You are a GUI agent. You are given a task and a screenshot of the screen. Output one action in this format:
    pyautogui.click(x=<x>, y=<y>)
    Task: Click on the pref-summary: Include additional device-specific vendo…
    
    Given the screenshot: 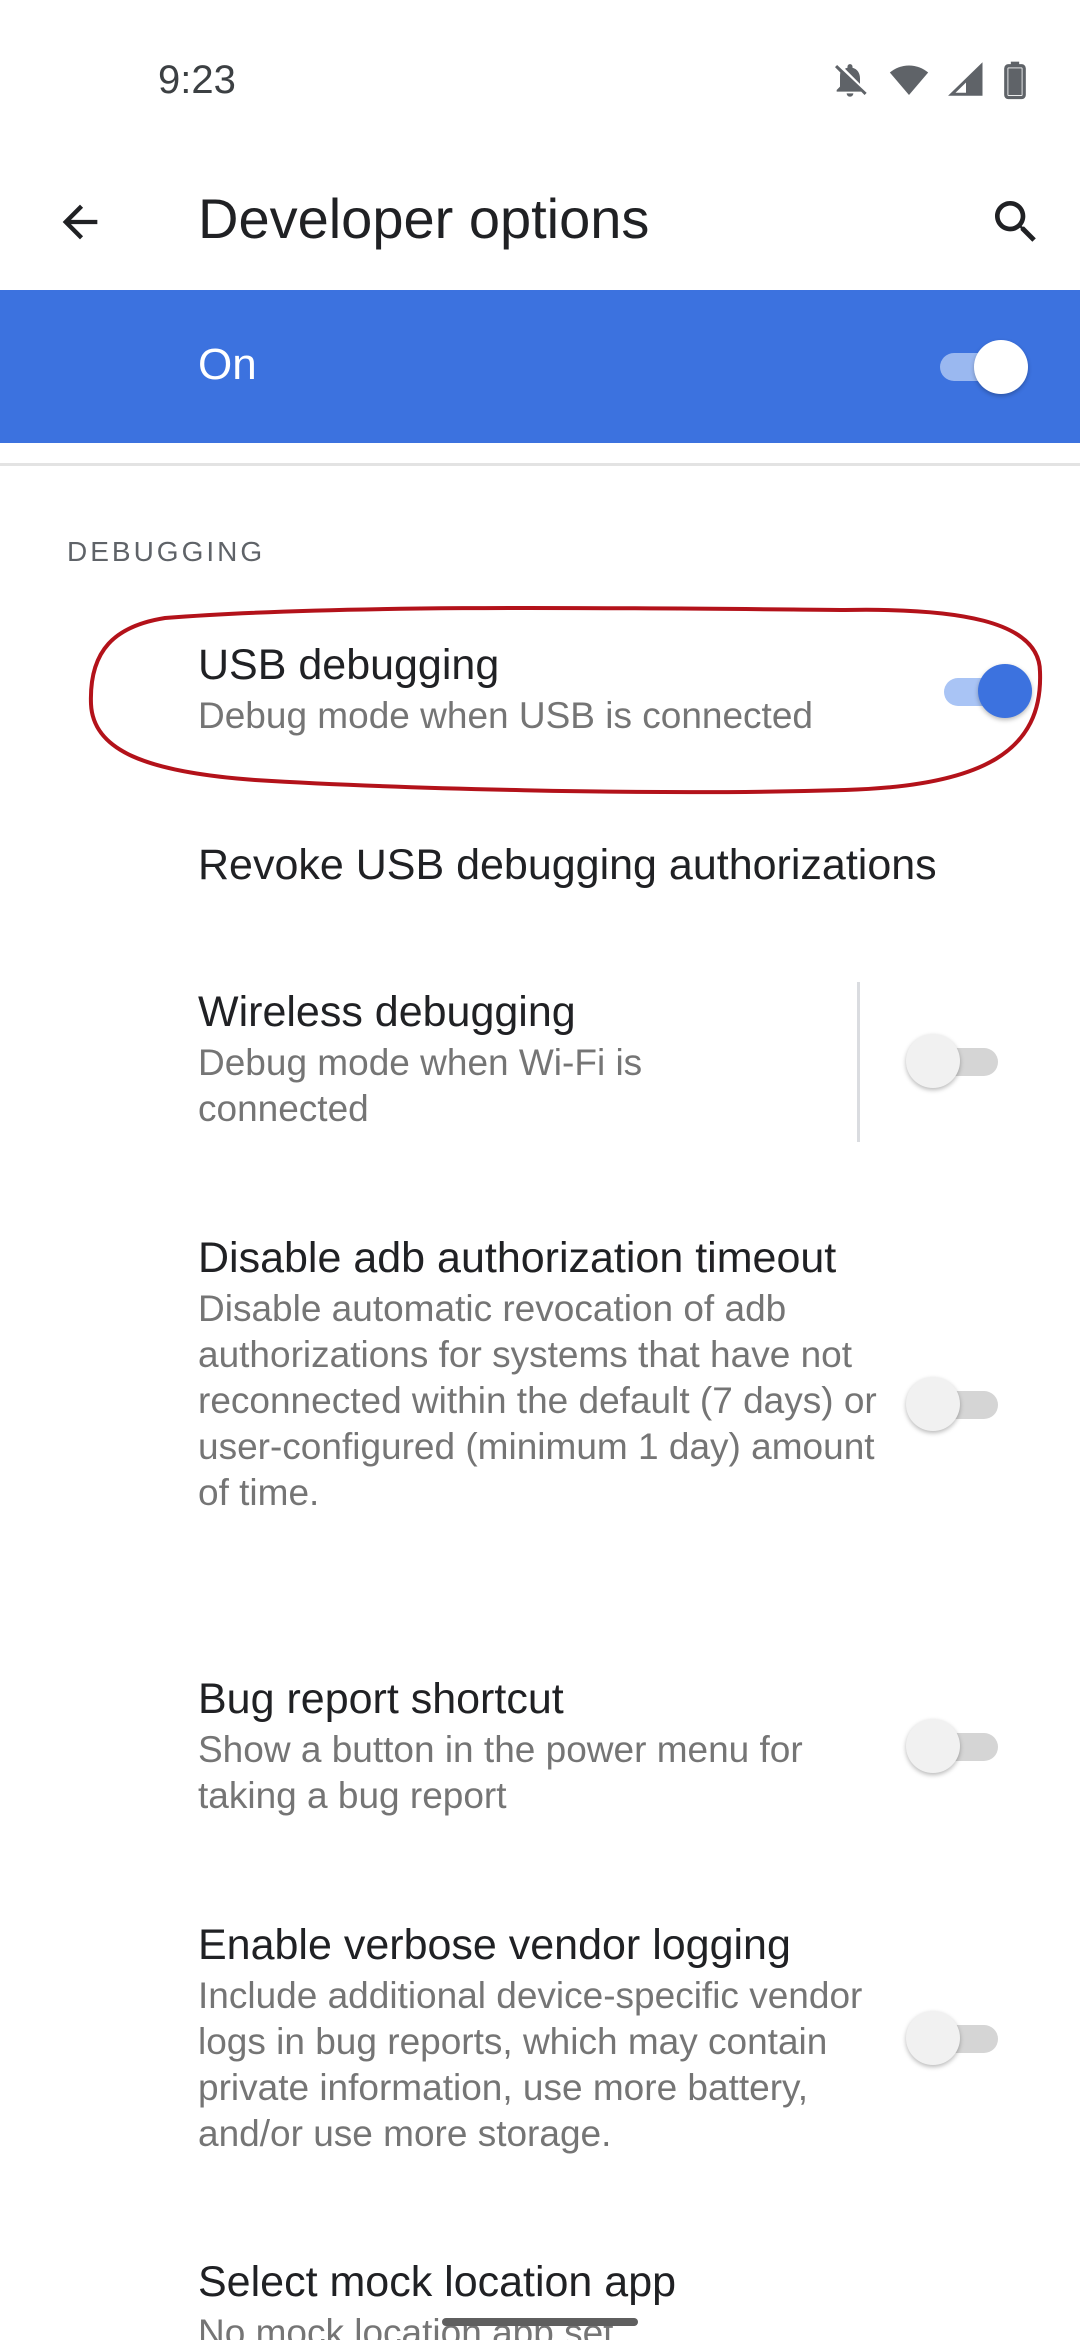 What is the action you would take?
    pyautogui.click(x=530, y=2064)
    